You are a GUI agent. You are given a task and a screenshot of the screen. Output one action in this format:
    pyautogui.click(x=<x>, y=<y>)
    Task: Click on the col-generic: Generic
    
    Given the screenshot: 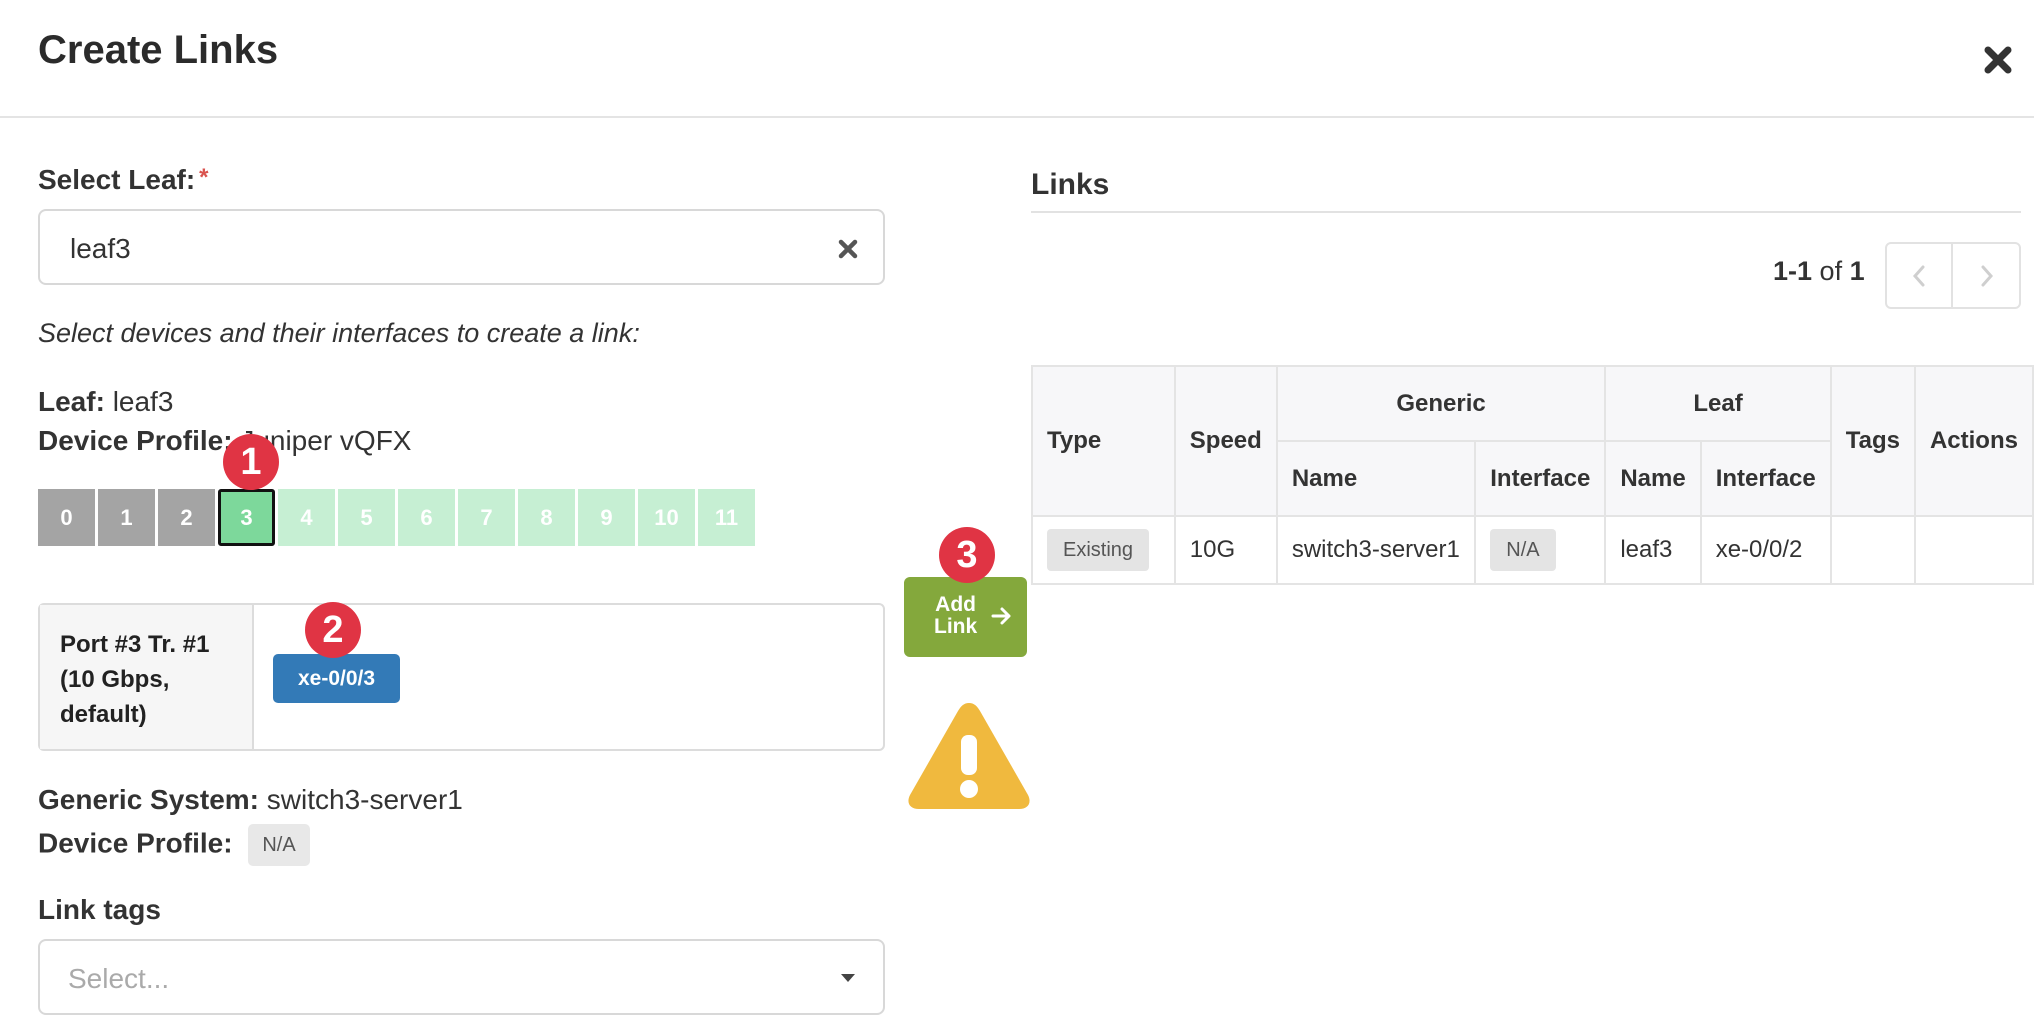 What is the action you would take?
    pyautogui.click(x=1441, y=403)
    